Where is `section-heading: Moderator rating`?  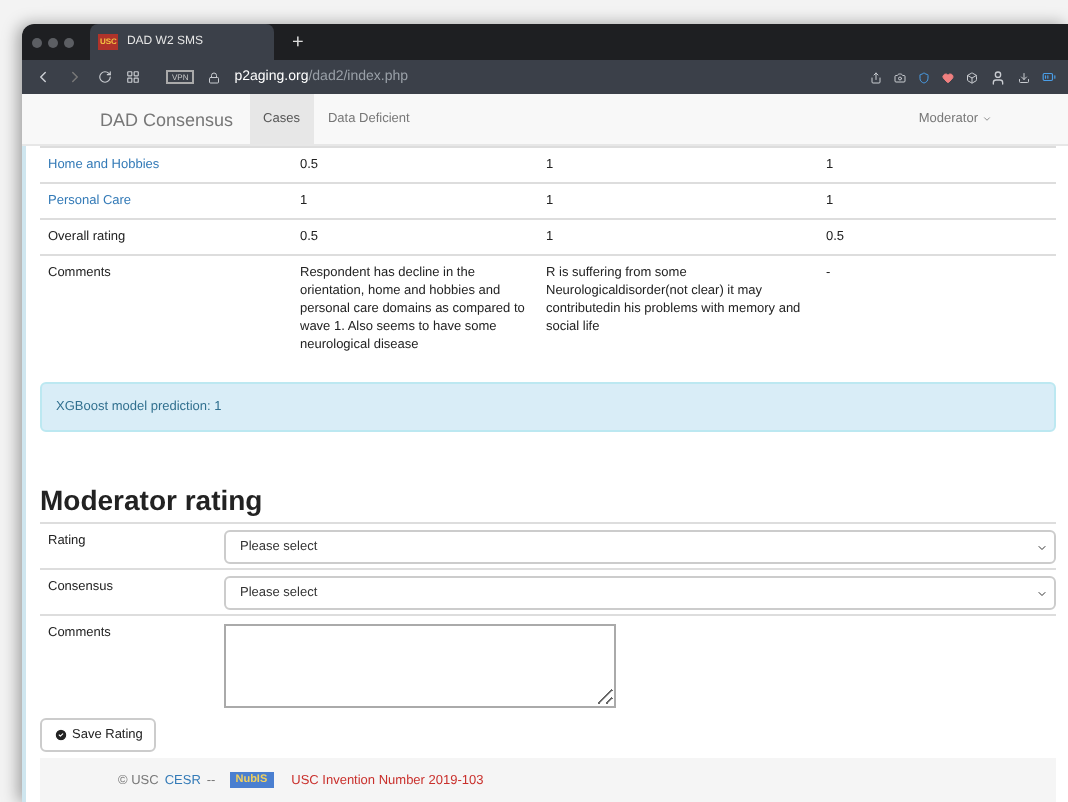 section-heading: Moderator rating is located at coordinates (152, 500).